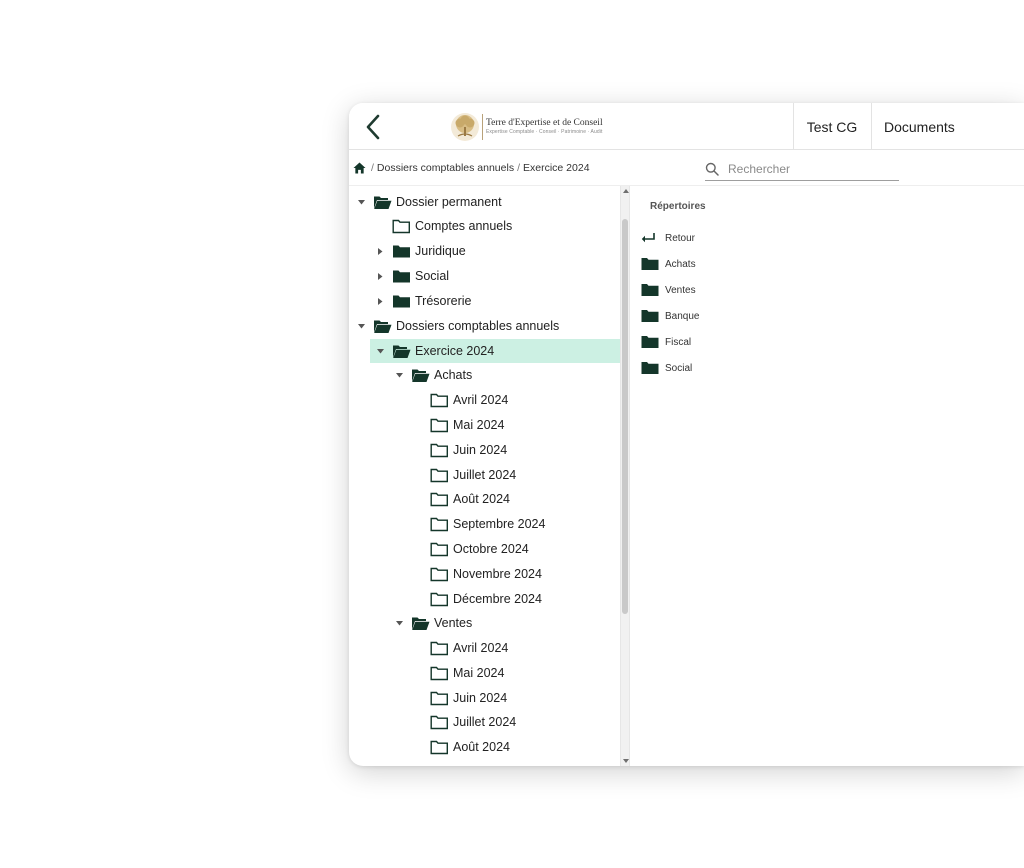 The height and width of the screenshot is (868, 1024). Describe the element at coordinates (625, 416) in the screenshot. I see `scrollbar-thumb` at that location.